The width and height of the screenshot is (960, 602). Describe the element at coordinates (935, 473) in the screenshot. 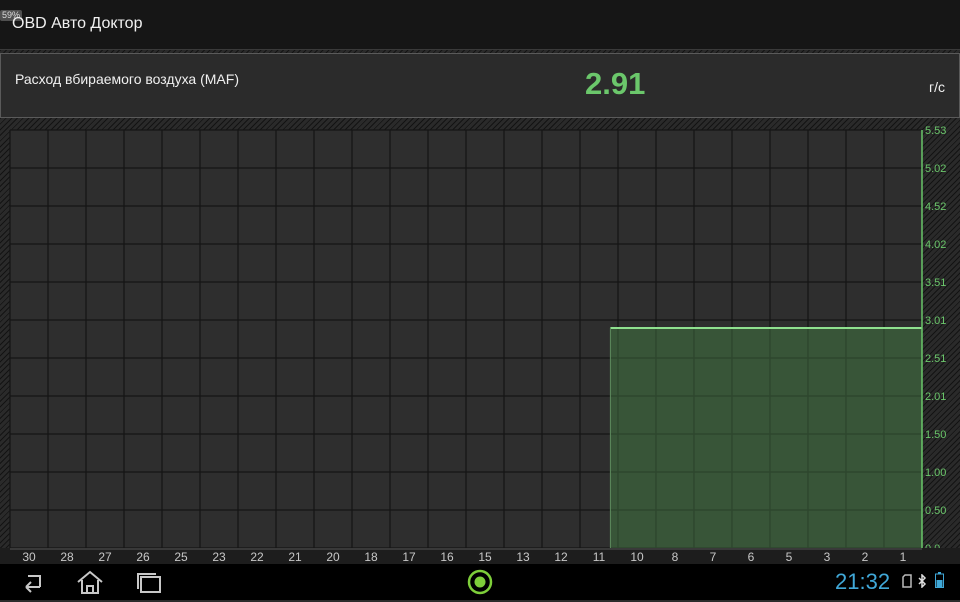

I see `y-tick-label: 1.00` at that location.